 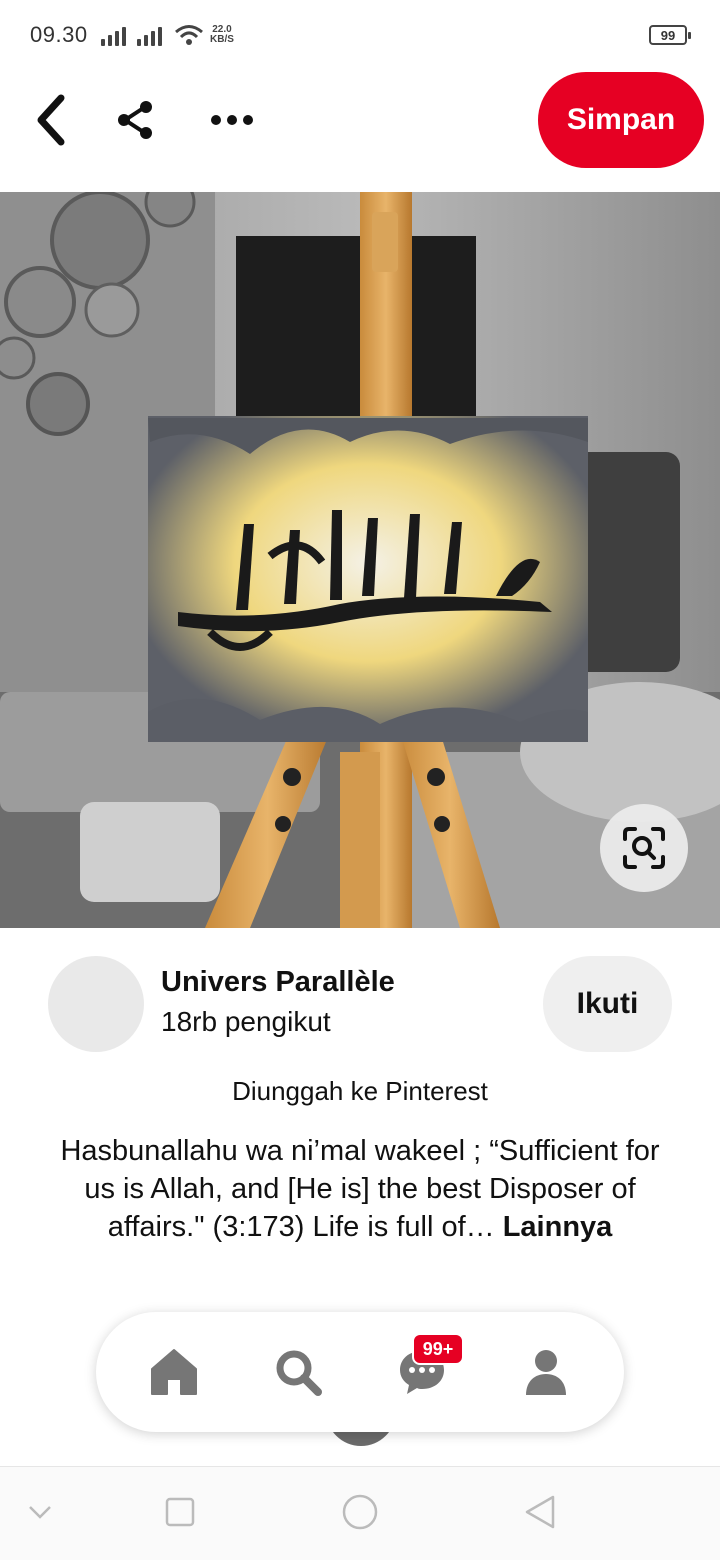 I want to click on system-hide-button, so click(x=40, y=1512).